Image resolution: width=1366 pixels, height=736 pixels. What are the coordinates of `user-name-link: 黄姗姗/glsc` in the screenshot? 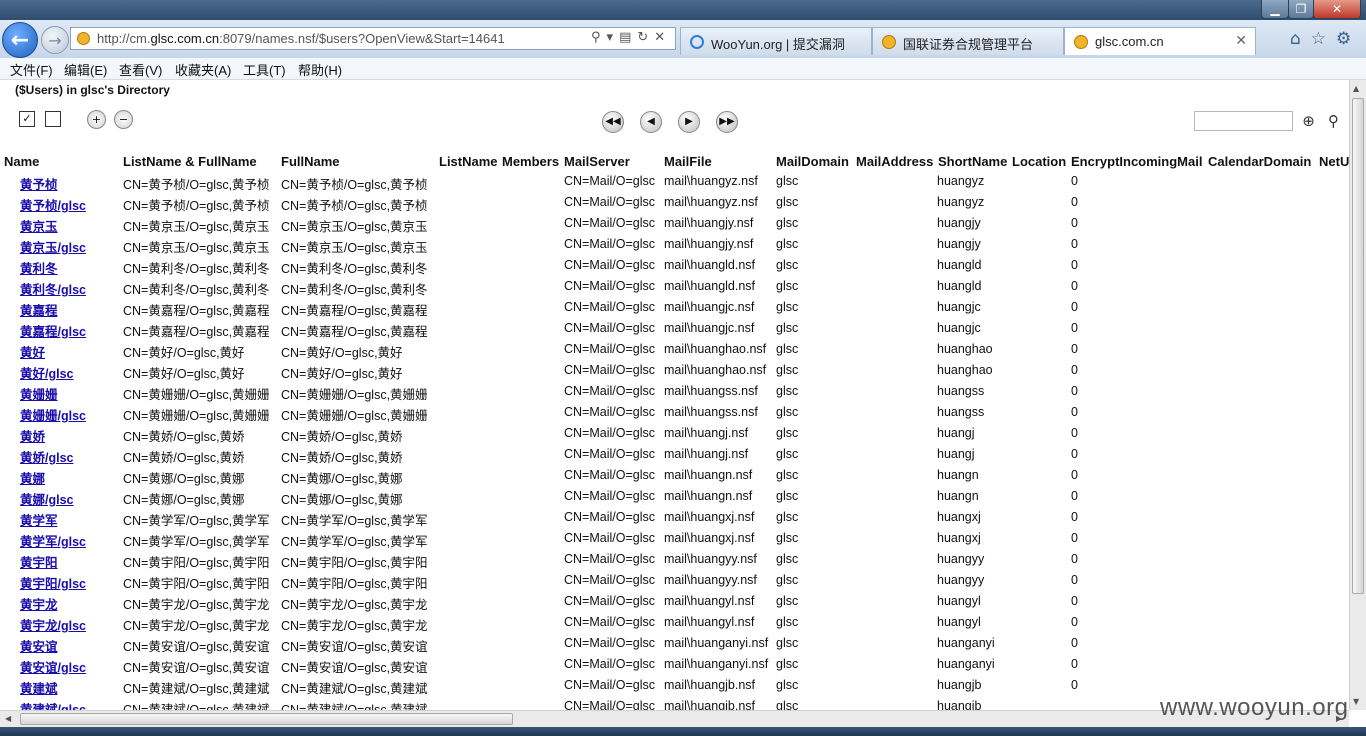 It's located at (70, 414).